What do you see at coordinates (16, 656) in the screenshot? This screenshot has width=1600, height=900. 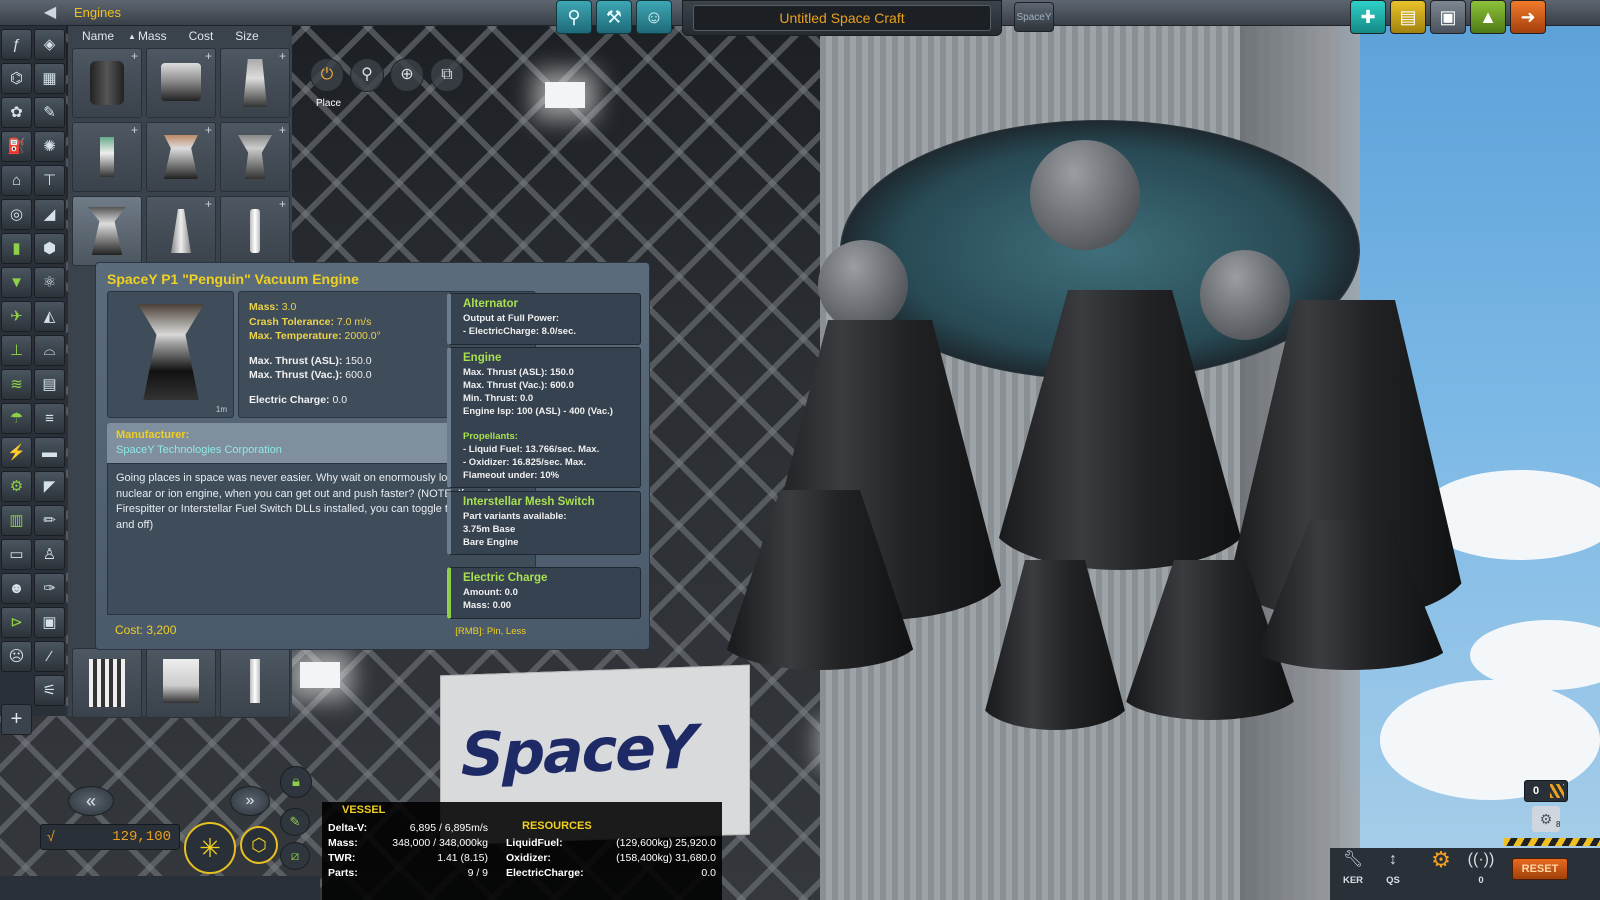 I see `kerbal-filter-icon: ☹` at bounding box center [16, 656].